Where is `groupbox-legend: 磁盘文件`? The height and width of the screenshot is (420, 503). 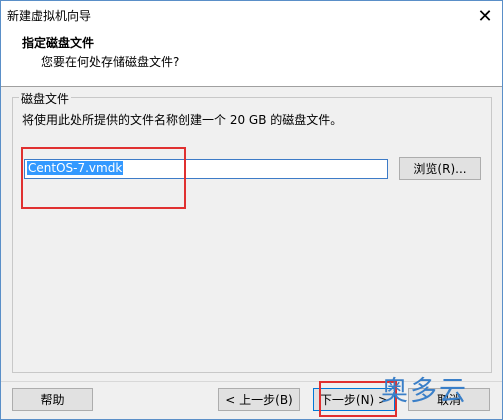
groupbox-legend: 磁盘文件 is located at coordinates (45, 98).